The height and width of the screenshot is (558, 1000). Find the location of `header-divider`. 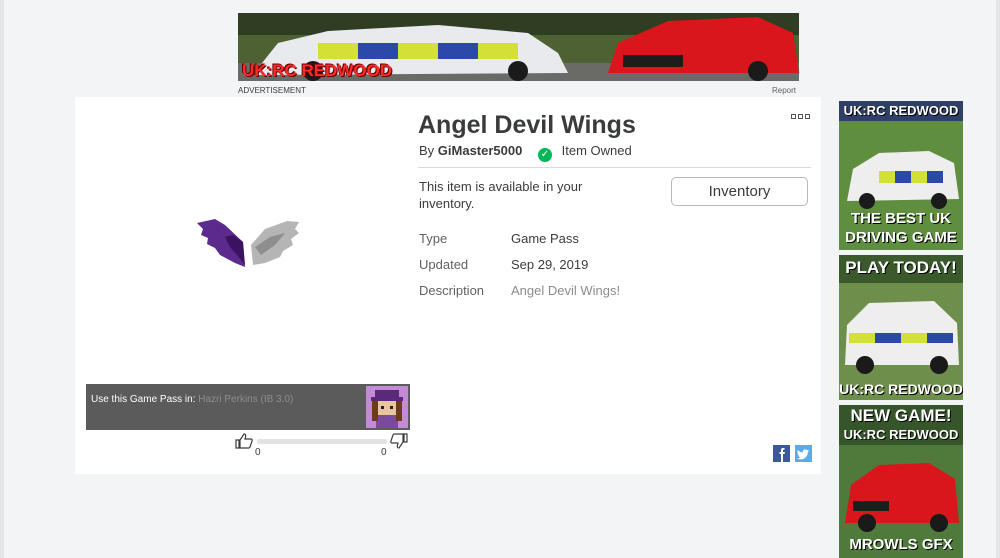

header-divider is located at coordinates (614, 167).